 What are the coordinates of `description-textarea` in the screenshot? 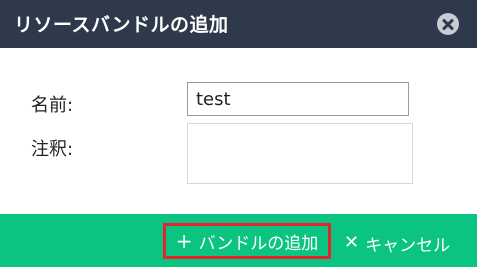 It's located at (300, 153).